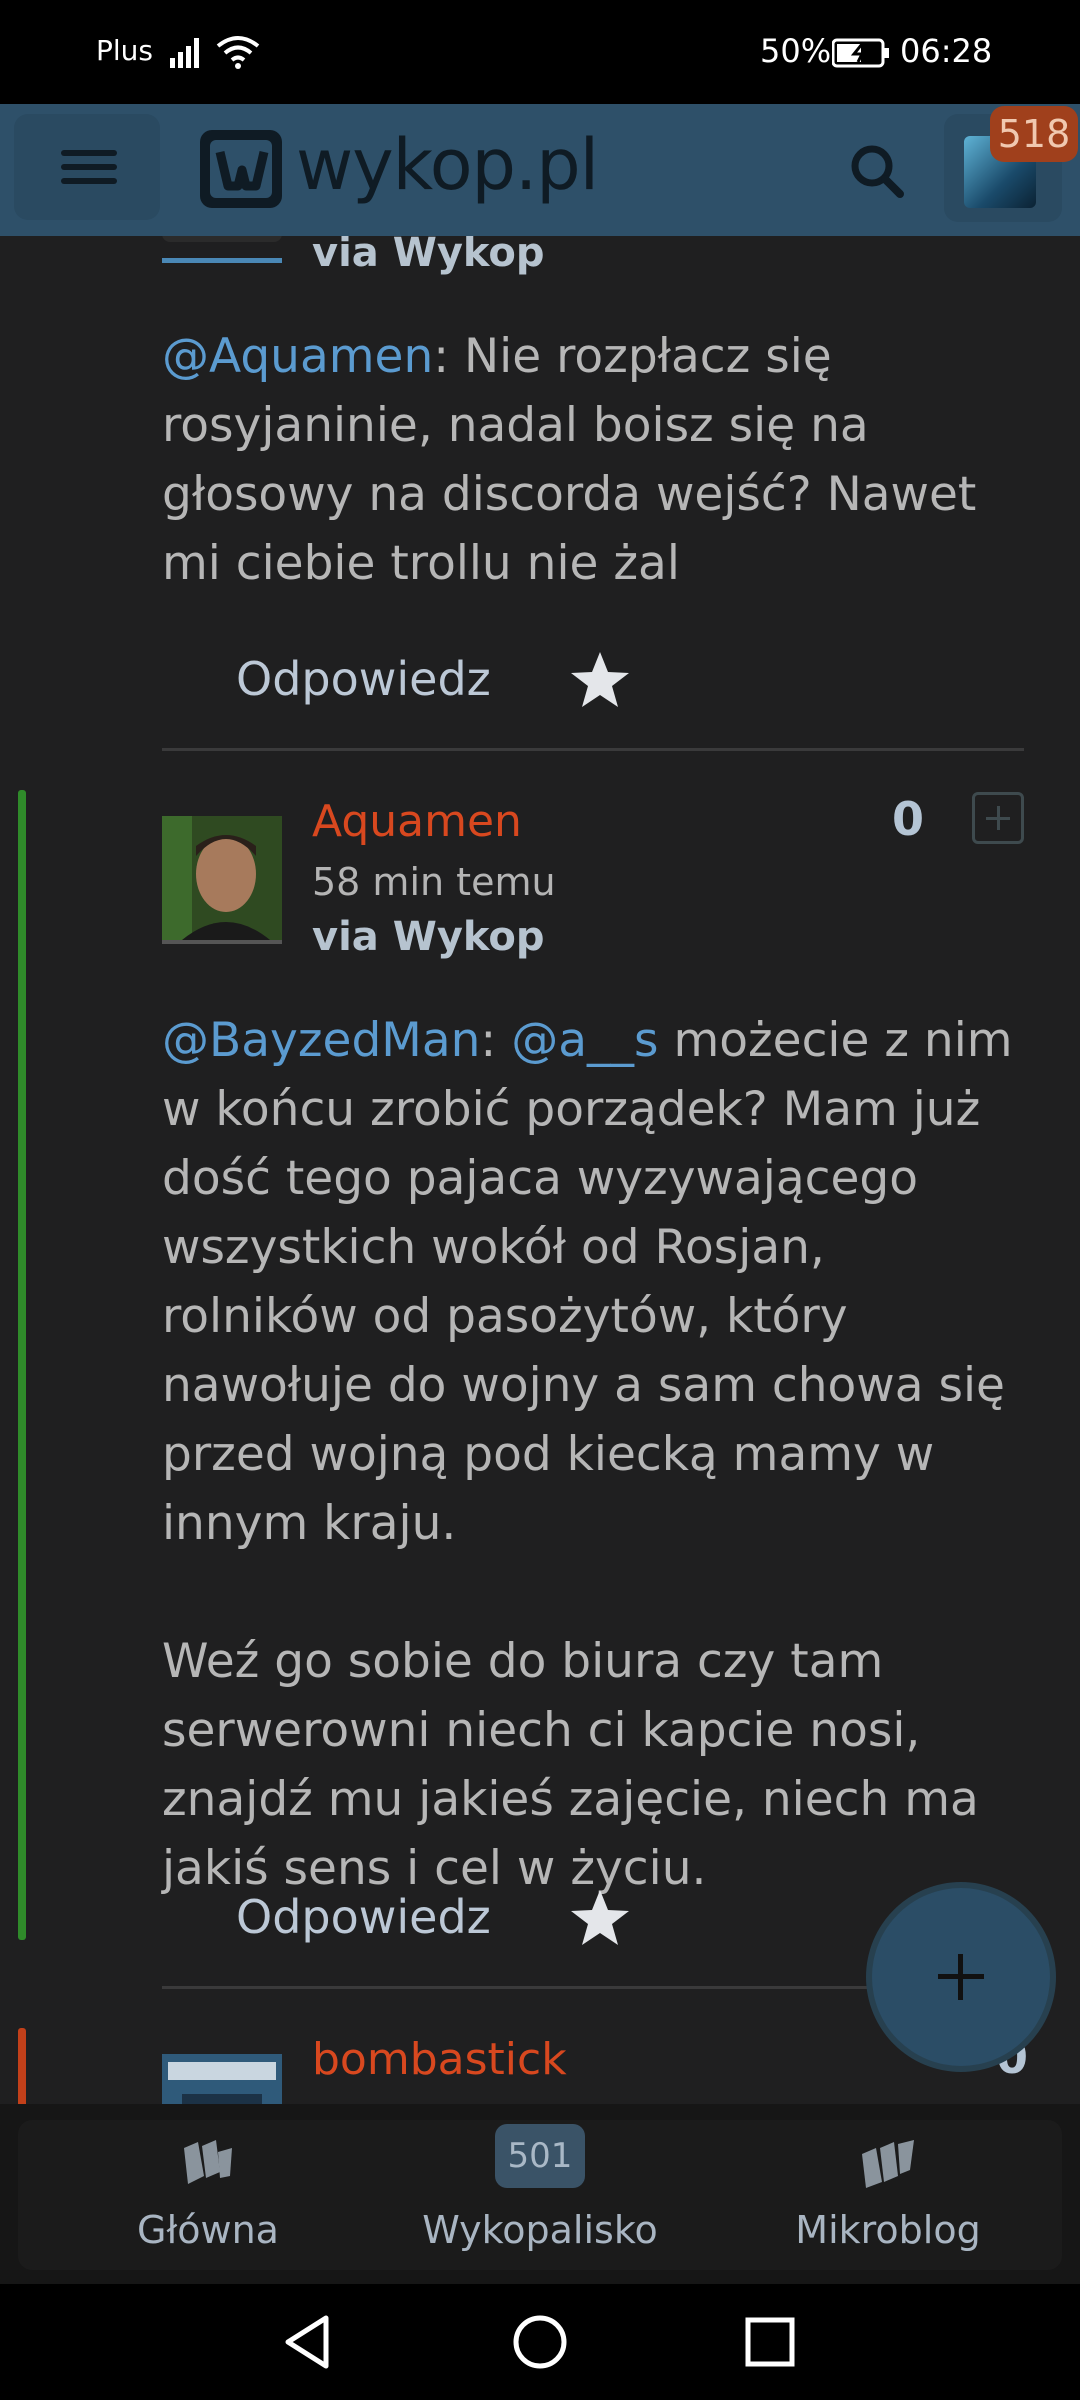 This screenshot has height=2400, width=1080. I want to click on wykop-icon, so click(208, 2162).